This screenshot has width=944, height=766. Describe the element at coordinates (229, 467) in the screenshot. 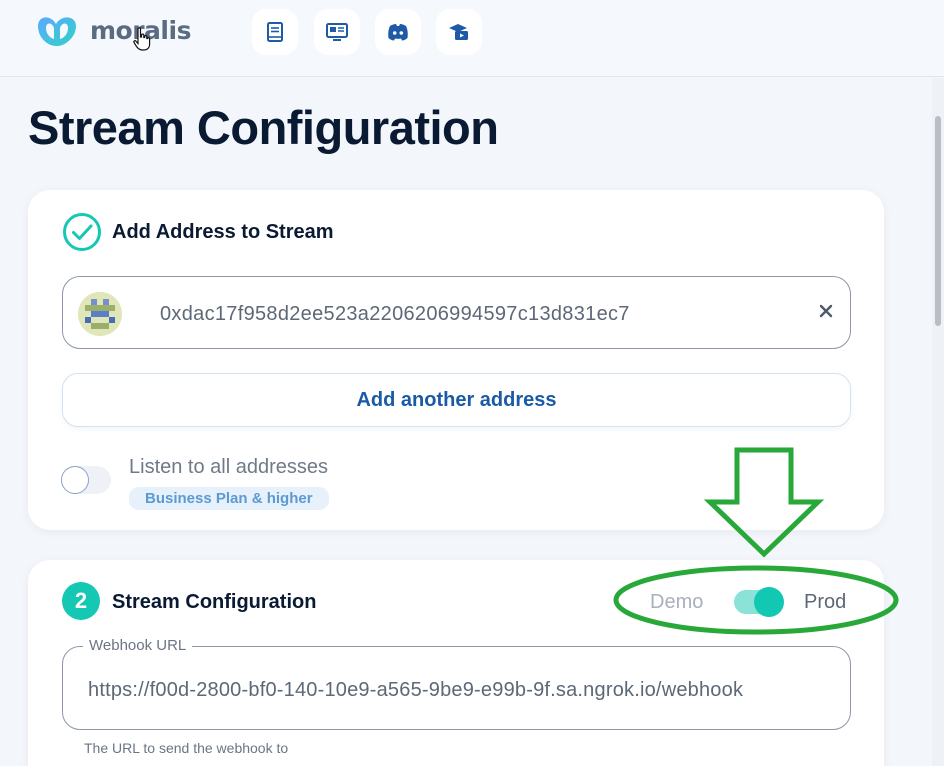

I see `listen-all-label: Listen to all addresses` at that location.